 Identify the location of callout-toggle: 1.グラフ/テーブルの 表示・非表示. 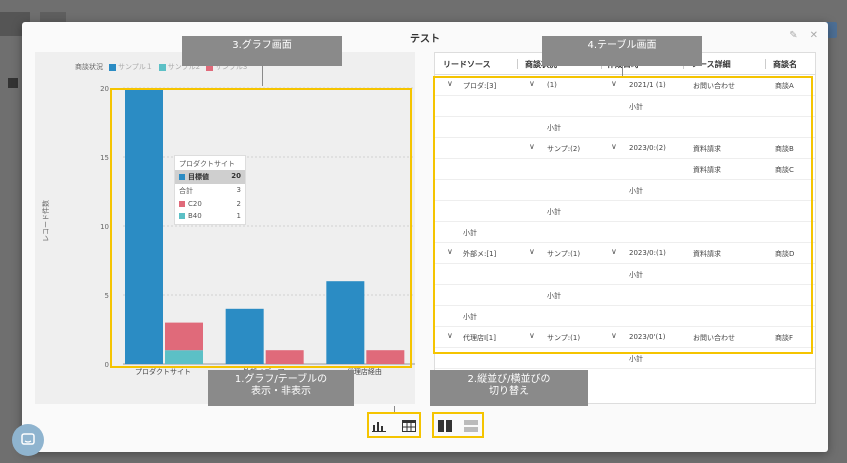
(281, 388).